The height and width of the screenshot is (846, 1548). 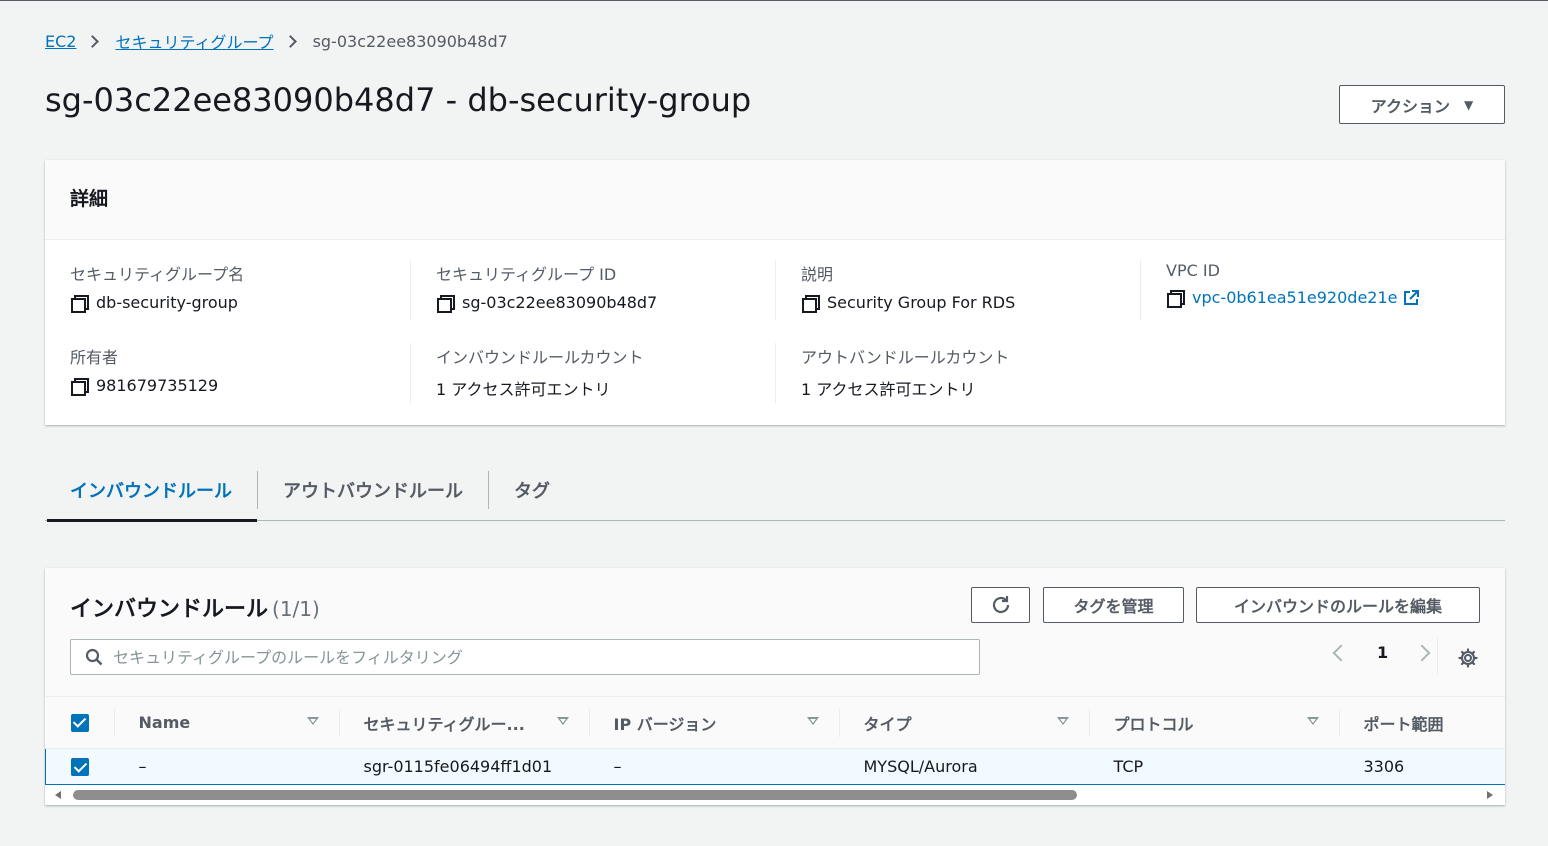 I want to click on cell-ip-version: –, so click(x=713, y=766).